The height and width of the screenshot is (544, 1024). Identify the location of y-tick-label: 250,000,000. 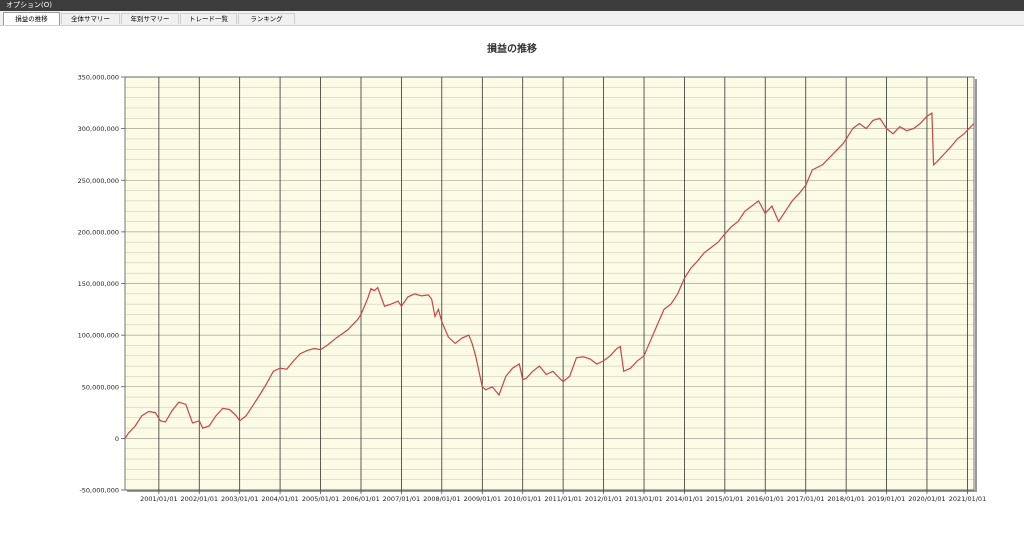
(98, 181).